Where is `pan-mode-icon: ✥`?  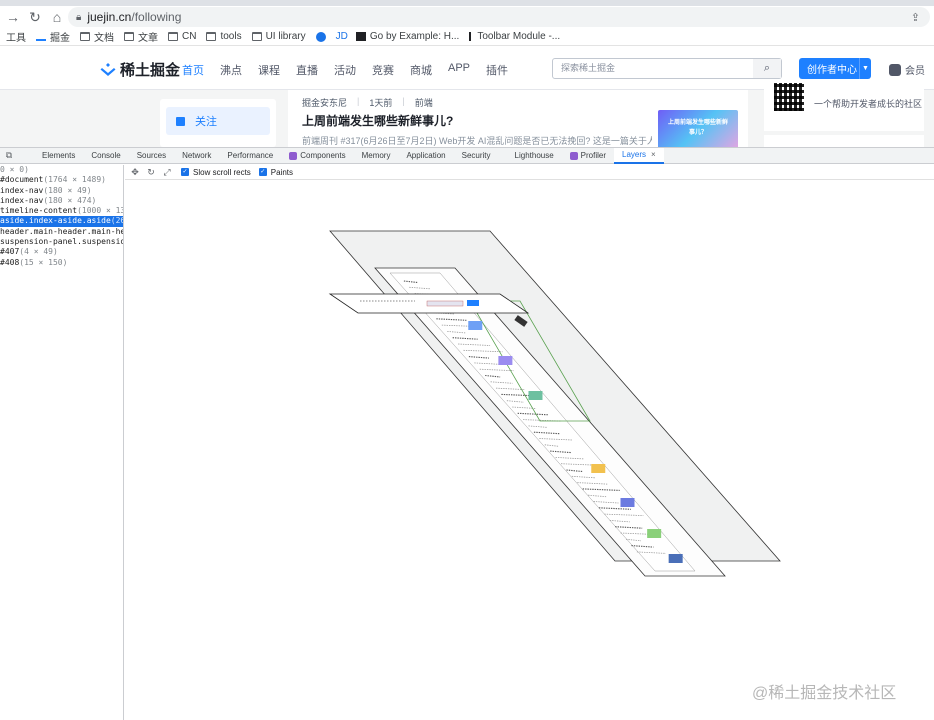
pan-mode-icon: ✥ is located at coordinates (135, 172).